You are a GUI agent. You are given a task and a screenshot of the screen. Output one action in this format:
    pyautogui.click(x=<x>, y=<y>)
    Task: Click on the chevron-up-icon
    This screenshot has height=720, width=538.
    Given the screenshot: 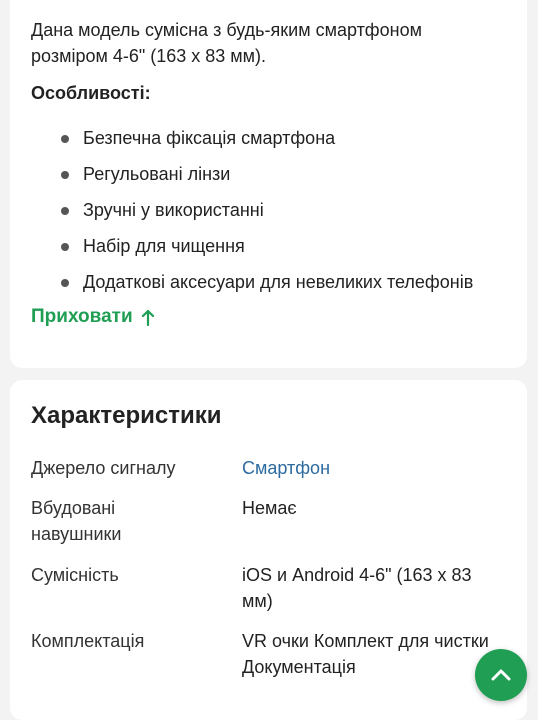 What is the action you would take?
    pyautogui.click(x=501, y=675)
    